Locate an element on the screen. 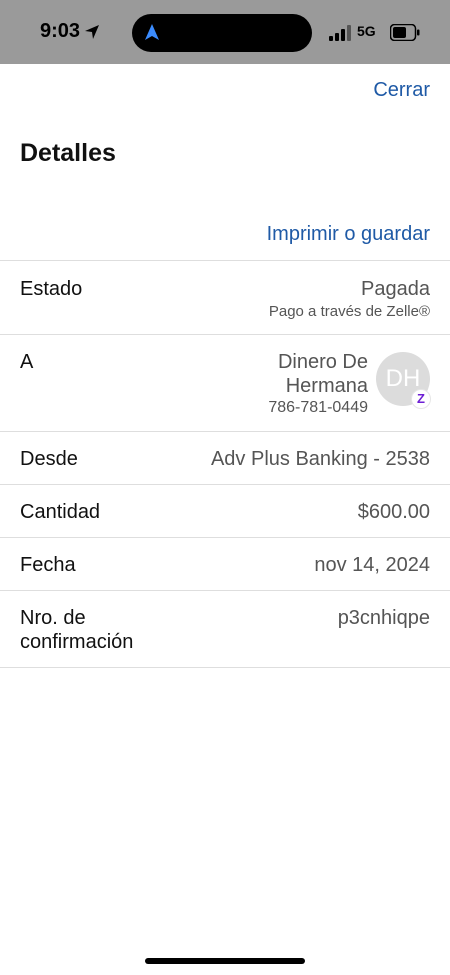 This screenshot has height=975, width=450. detail-row-cantidad: Cantidad $600.00 is located at coordinates (225, 510).